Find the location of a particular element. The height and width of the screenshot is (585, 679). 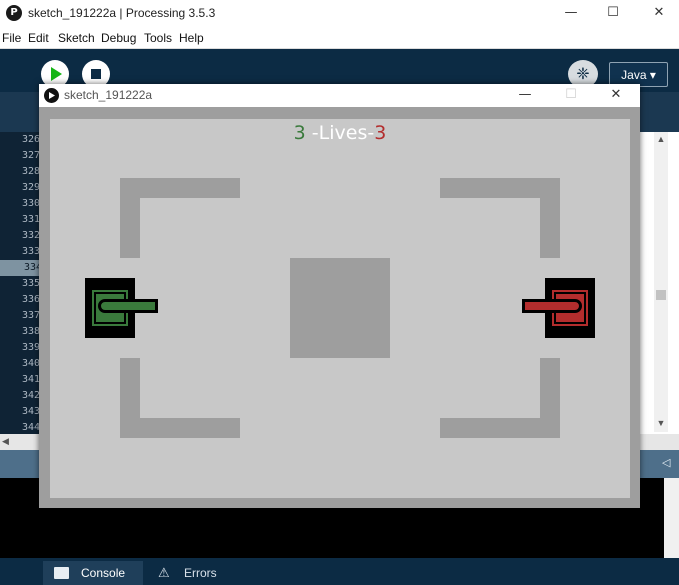

wall-bottom-left-horizontal is located at coordinates (180, 428).